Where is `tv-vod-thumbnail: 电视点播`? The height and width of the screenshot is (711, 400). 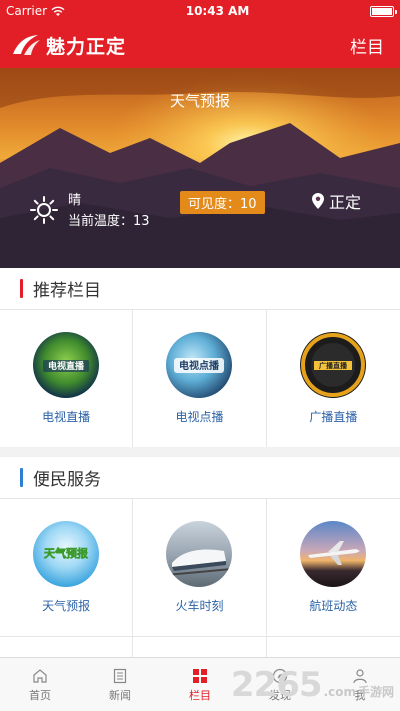
tv-vod-thumbnail: 电视点播 is located at coordinates (199, 365).